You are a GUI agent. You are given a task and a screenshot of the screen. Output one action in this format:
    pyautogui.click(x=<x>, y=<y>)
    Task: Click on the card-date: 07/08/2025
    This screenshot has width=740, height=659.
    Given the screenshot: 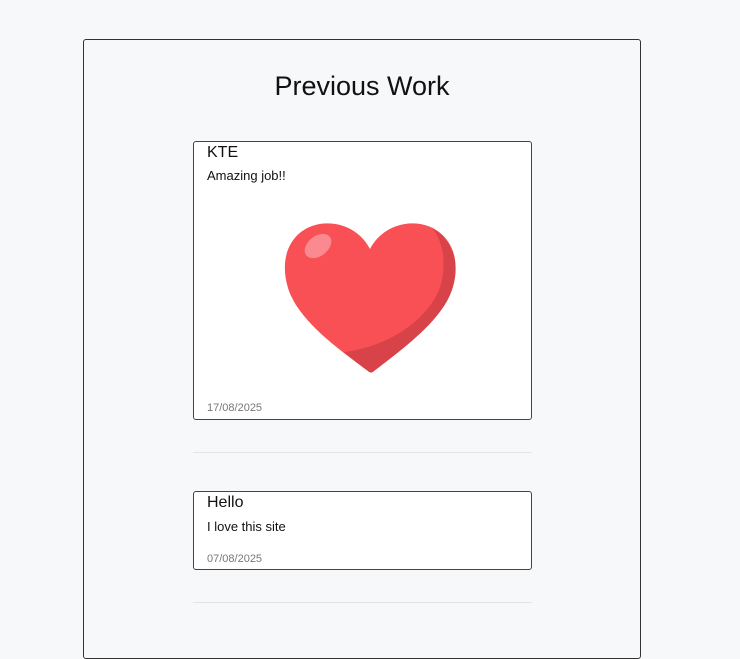 What is the action you would take?
    pyautogui.click(x=235, y=559)
    